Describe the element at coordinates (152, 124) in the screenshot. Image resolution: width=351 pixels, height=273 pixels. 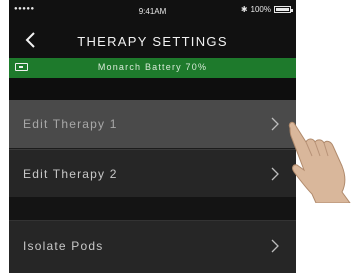
I see `menu-item-edit-therapy-1: Edit Therapy 1` at that location.